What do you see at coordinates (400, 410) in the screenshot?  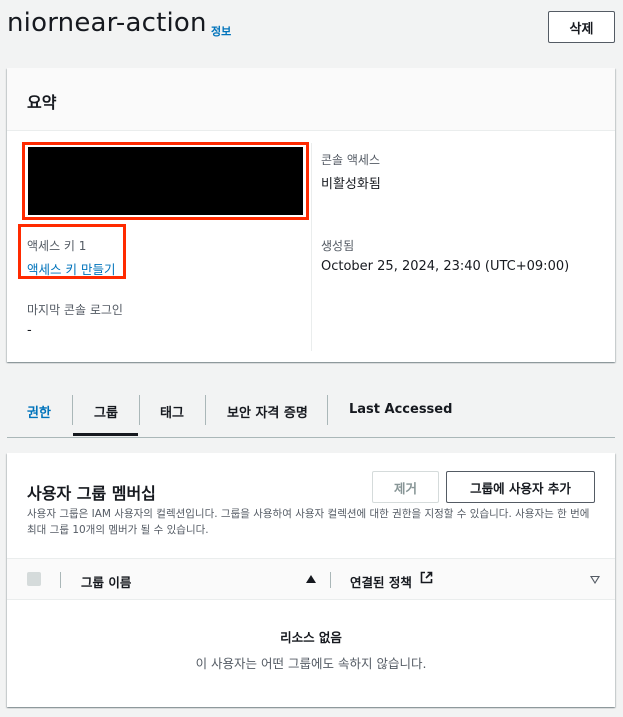 I see `tab-last-accessed: Last Accessed` at bounding box center [400, 410].